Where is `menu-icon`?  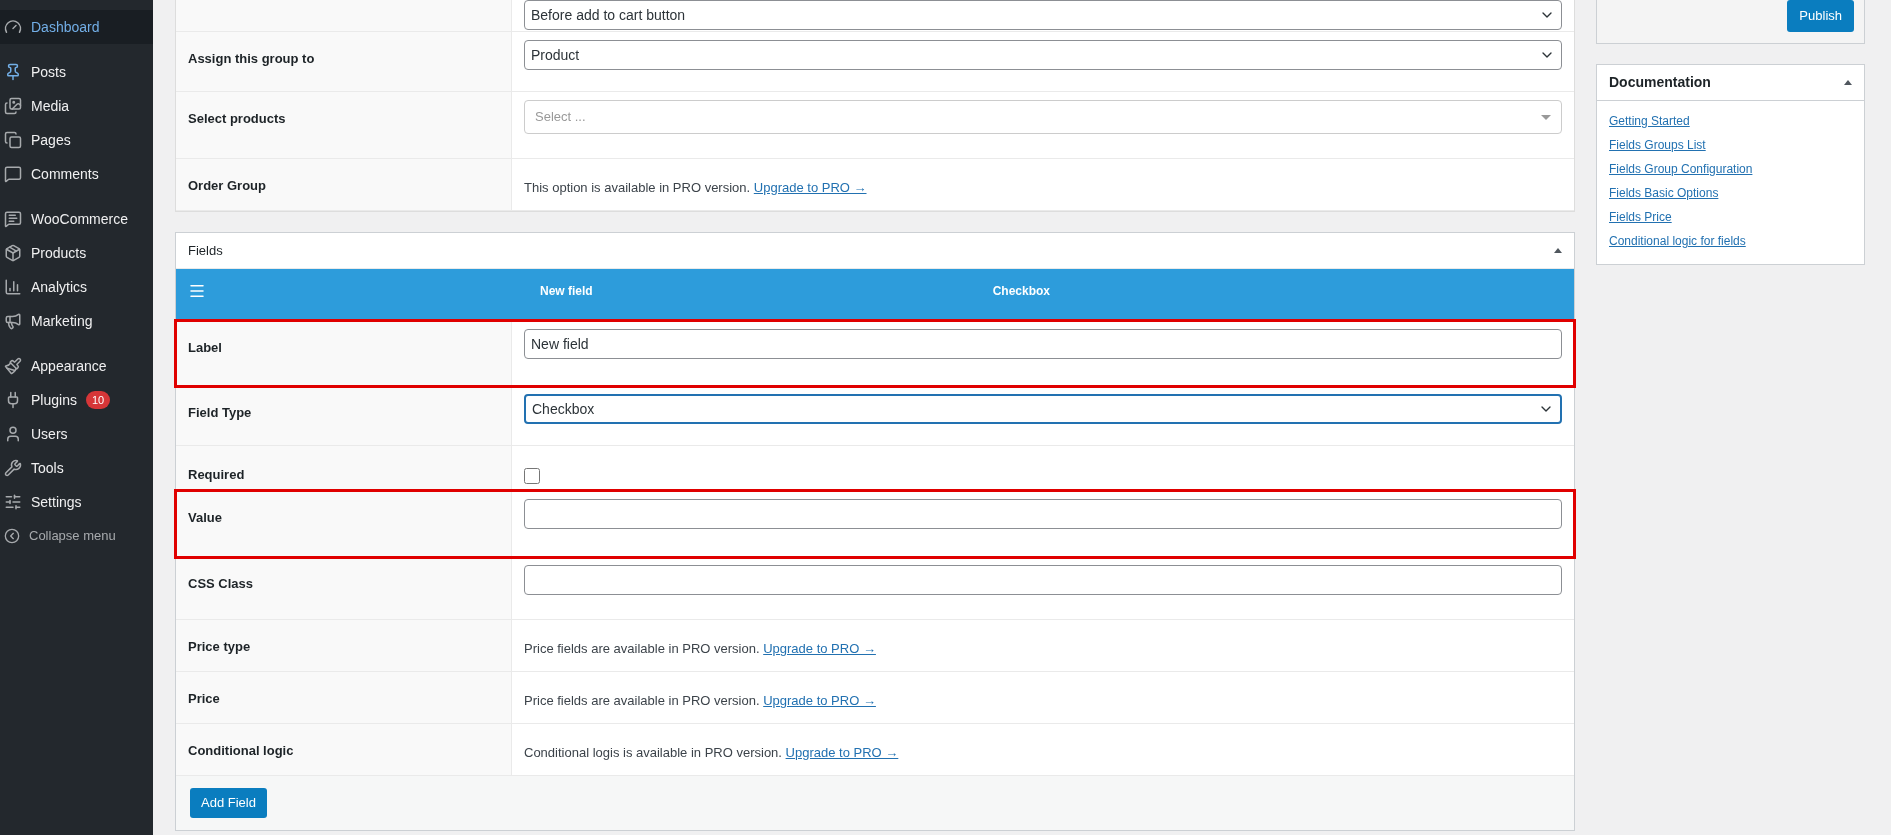
menu-icon is located at coordinates (197, 291).